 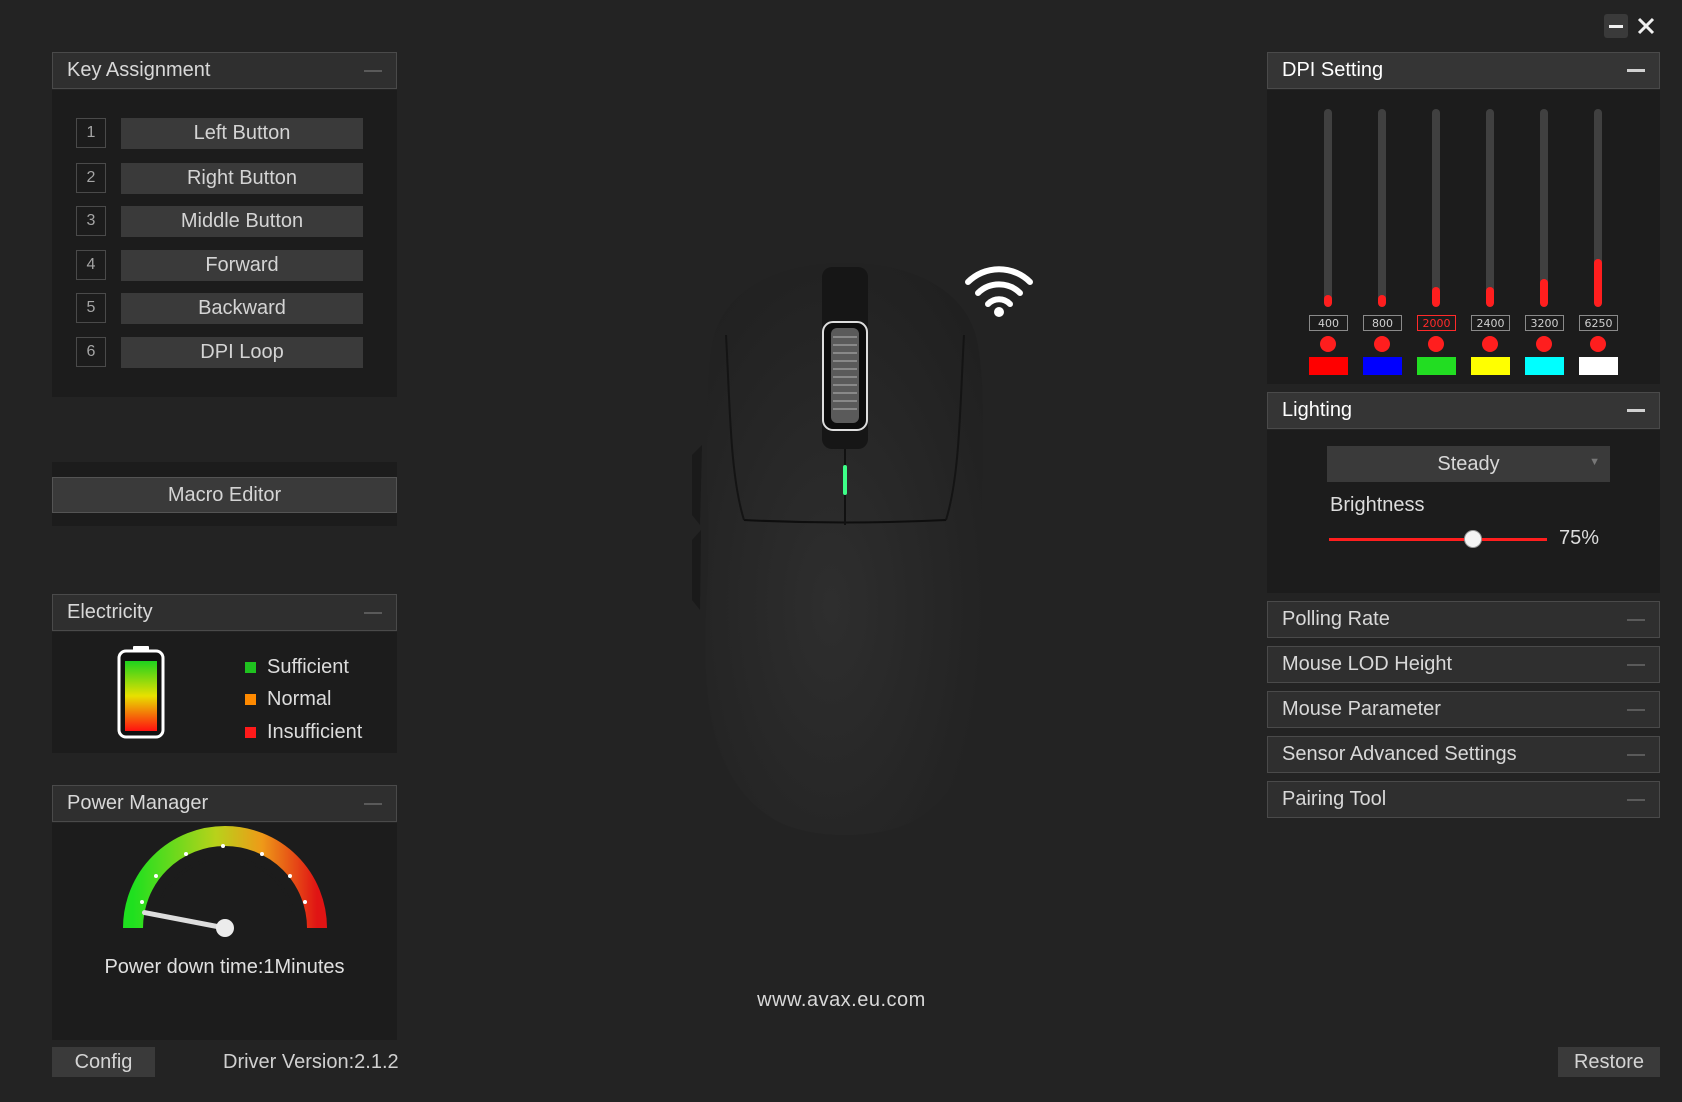 I want to click on dpi-setting-title: DPI Setting, so click(x=1333, y=70).